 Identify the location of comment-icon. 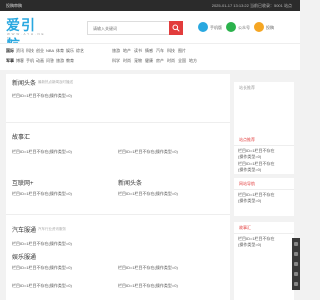
(296, 264).